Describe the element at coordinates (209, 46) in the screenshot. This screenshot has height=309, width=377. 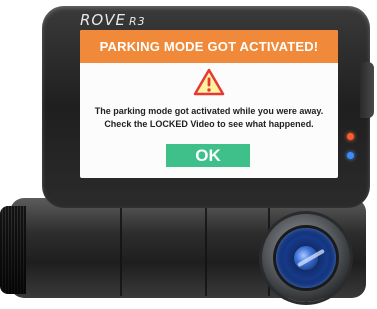
I see `dialog-title: PARKING MODE GOT ACTIVATED!` at that location.